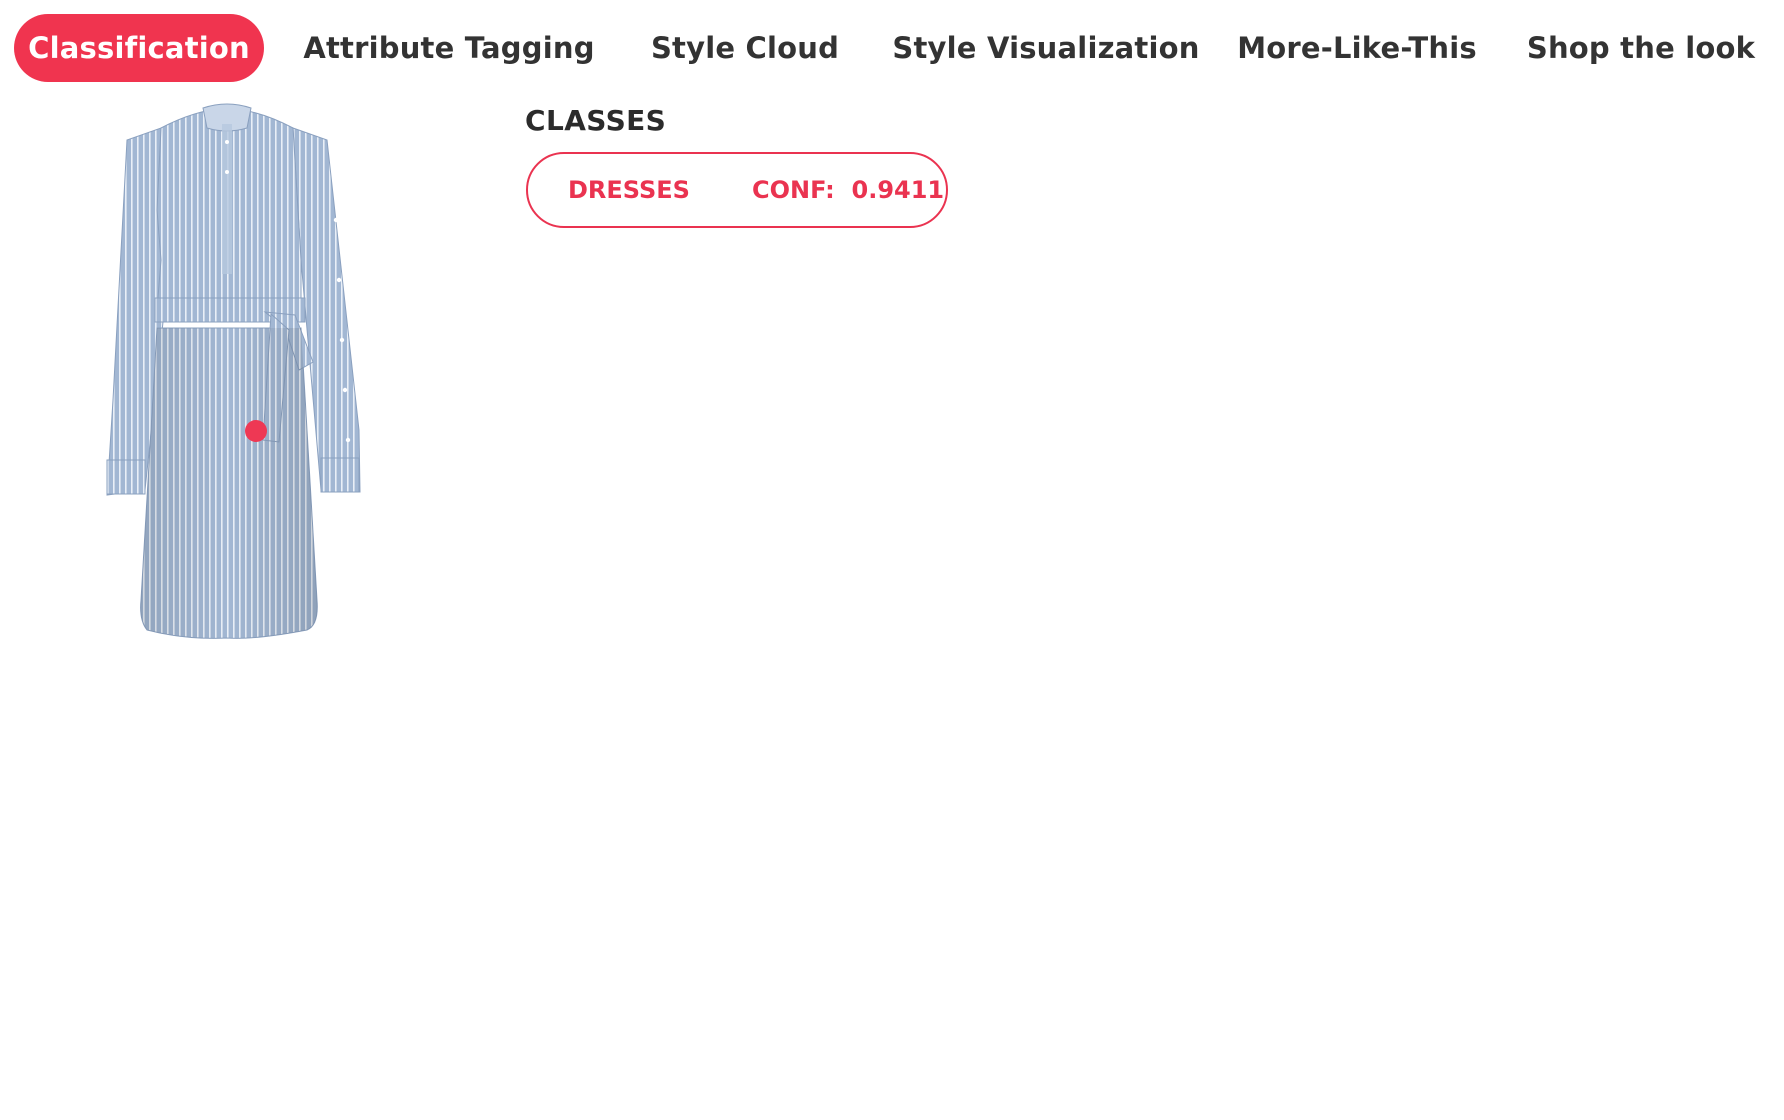  Describe the element at coordinates (233, 371) in the screenshot. I see `striped-shirt-dress-image` at that location.